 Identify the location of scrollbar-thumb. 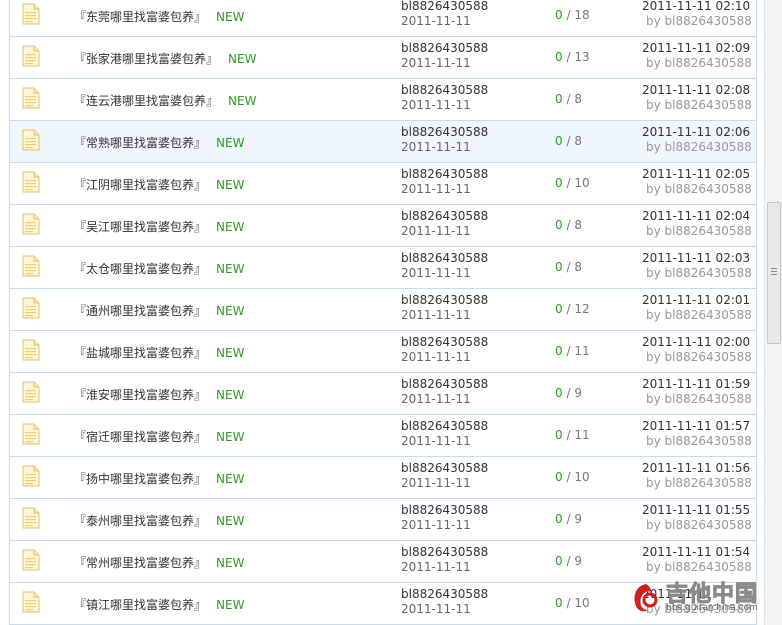
(774, 273).